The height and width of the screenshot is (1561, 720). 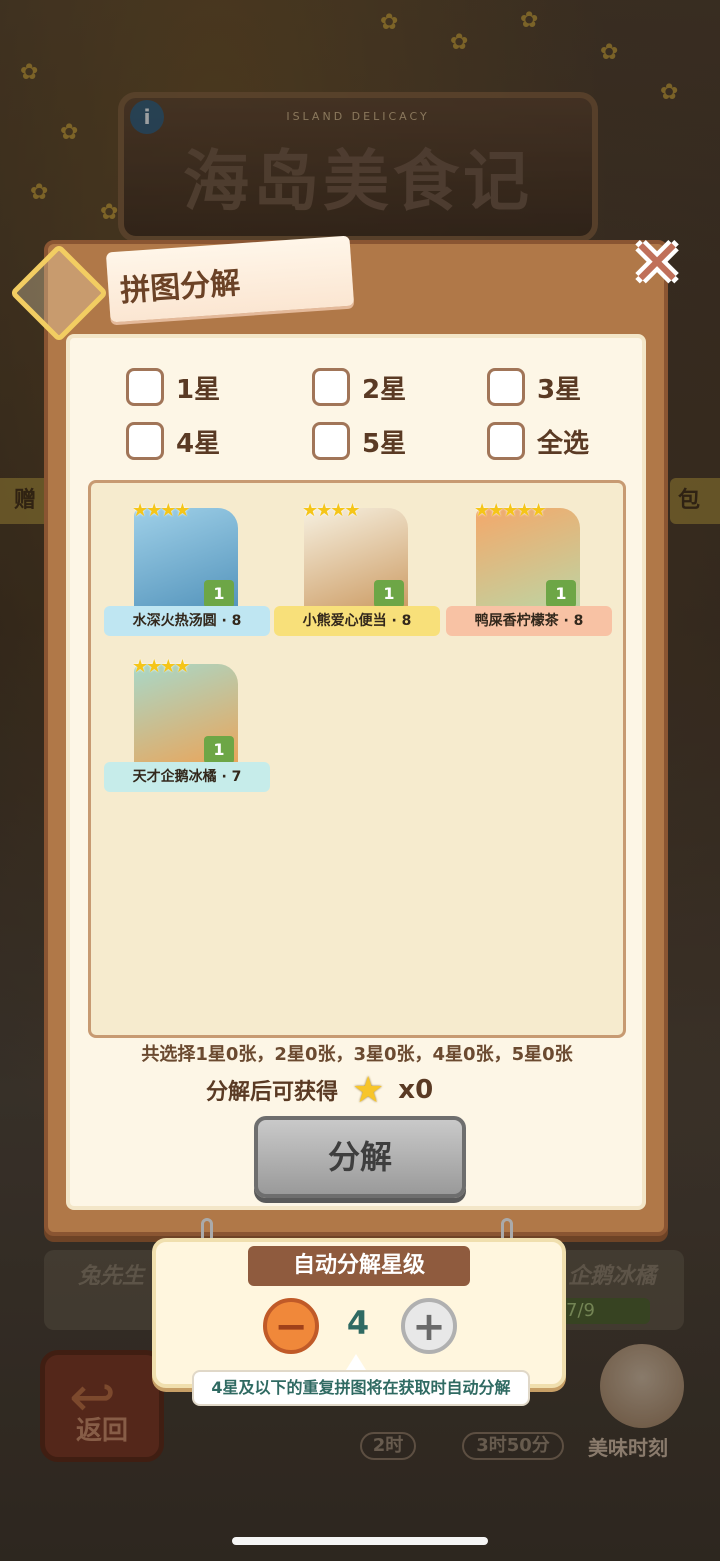 I want to click on filter-4-star: 4星, so click(x=173, y=441).